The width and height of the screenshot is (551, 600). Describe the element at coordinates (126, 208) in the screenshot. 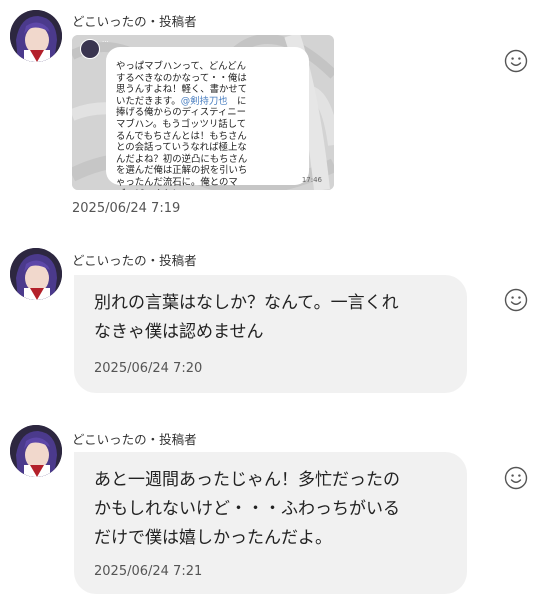

I see `post-timestamp: 2025/06/24 7:19` at that location.